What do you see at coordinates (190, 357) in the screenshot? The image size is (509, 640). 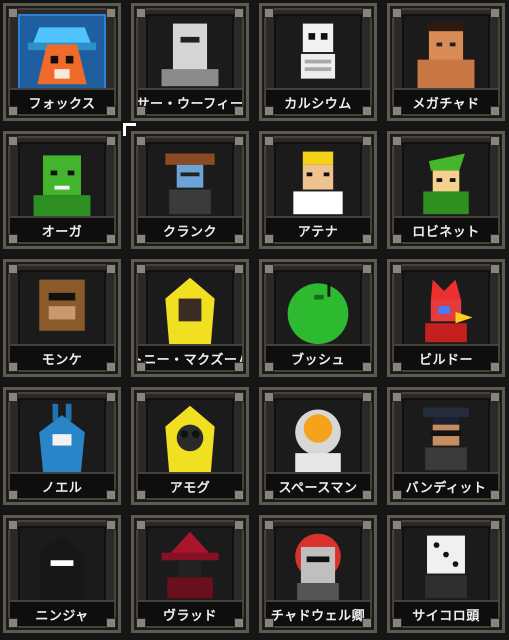 I see `character-name: トニー・マクズーム` at bounding box center [190, 357].